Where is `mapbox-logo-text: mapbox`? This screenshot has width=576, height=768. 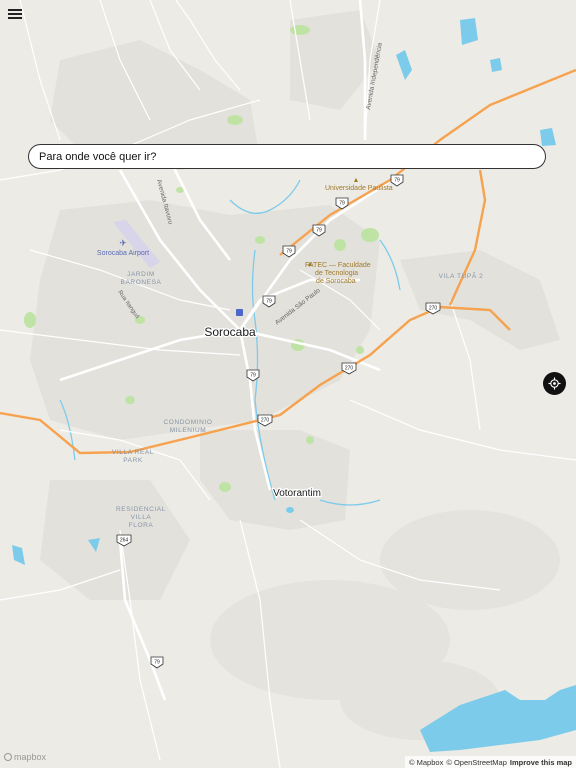
mapbox-logo-text: mapbox is located at coordinates (30, 757).